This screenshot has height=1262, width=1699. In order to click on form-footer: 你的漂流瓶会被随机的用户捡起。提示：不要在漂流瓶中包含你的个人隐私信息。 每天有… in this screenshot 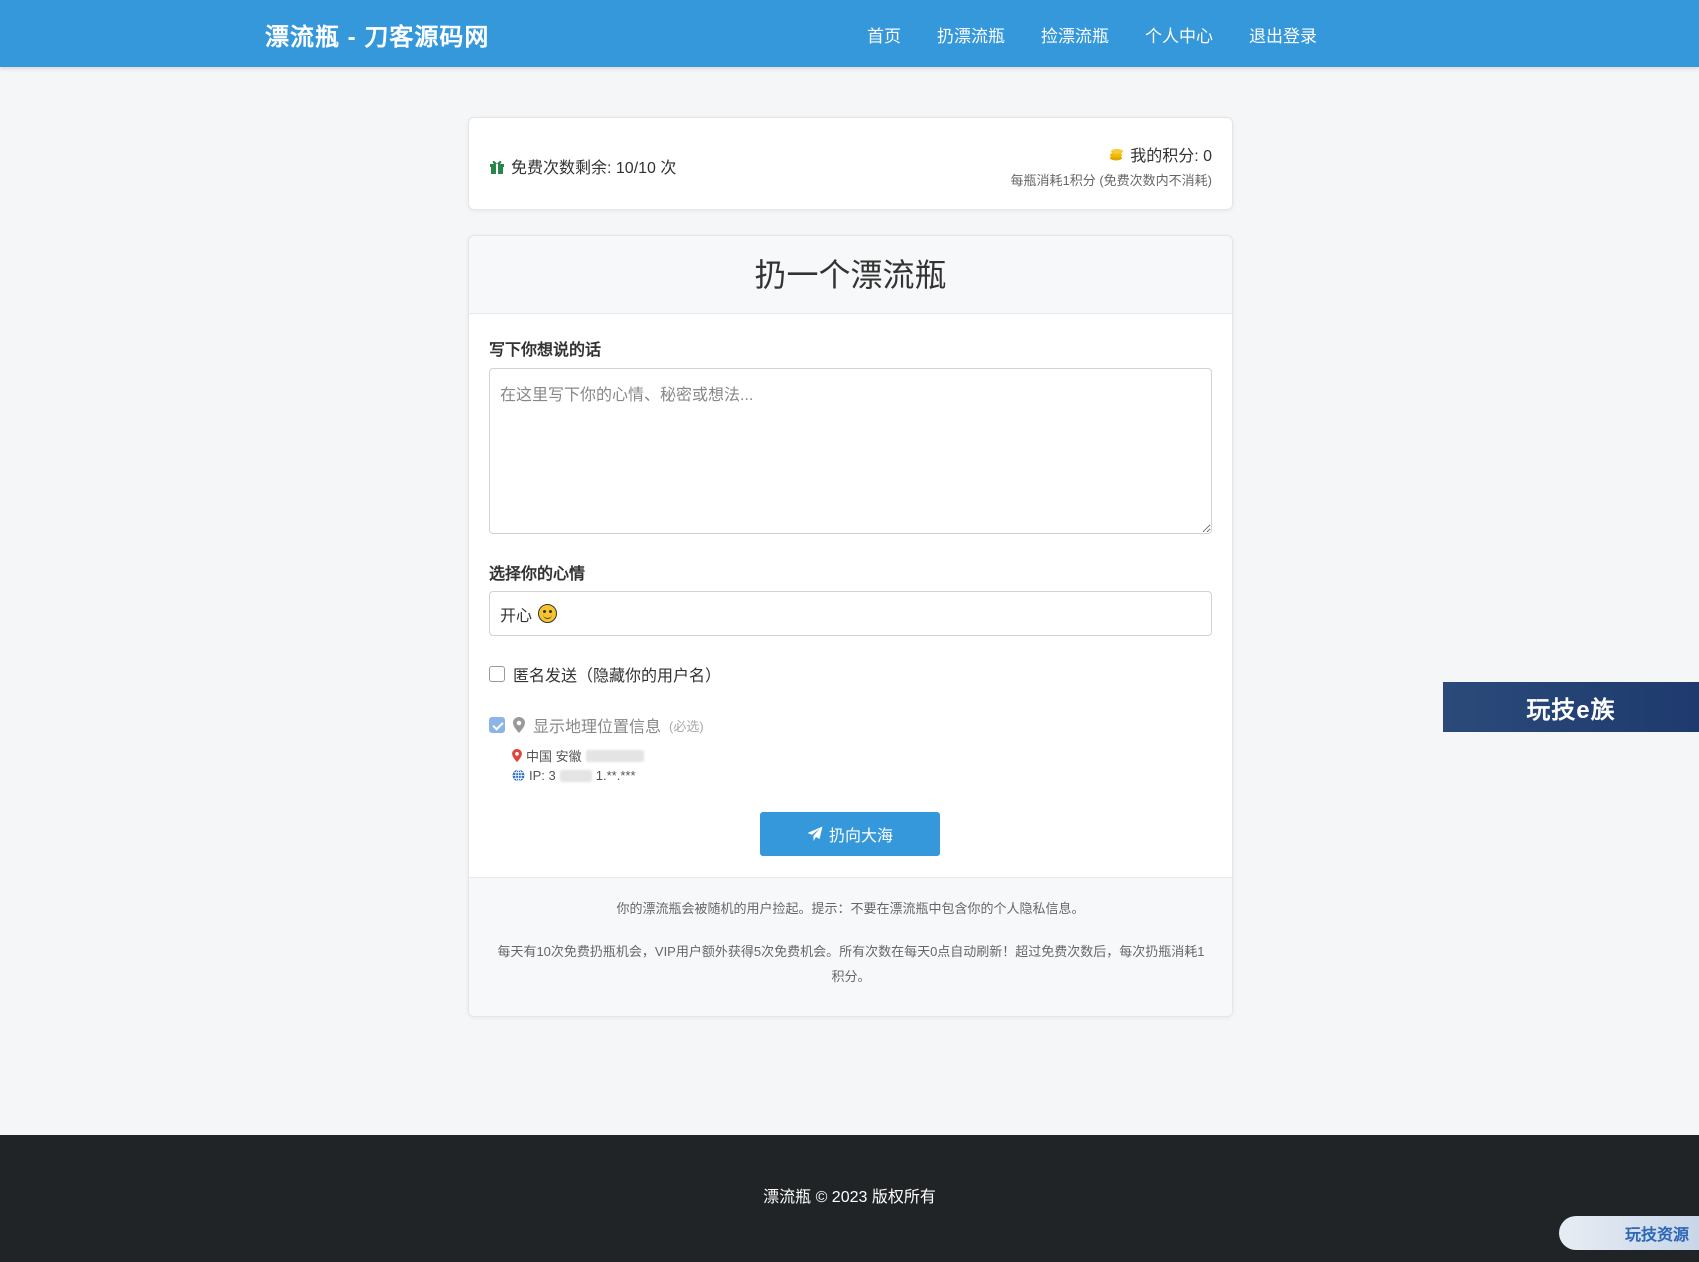, I will do `click(850, 946)`.